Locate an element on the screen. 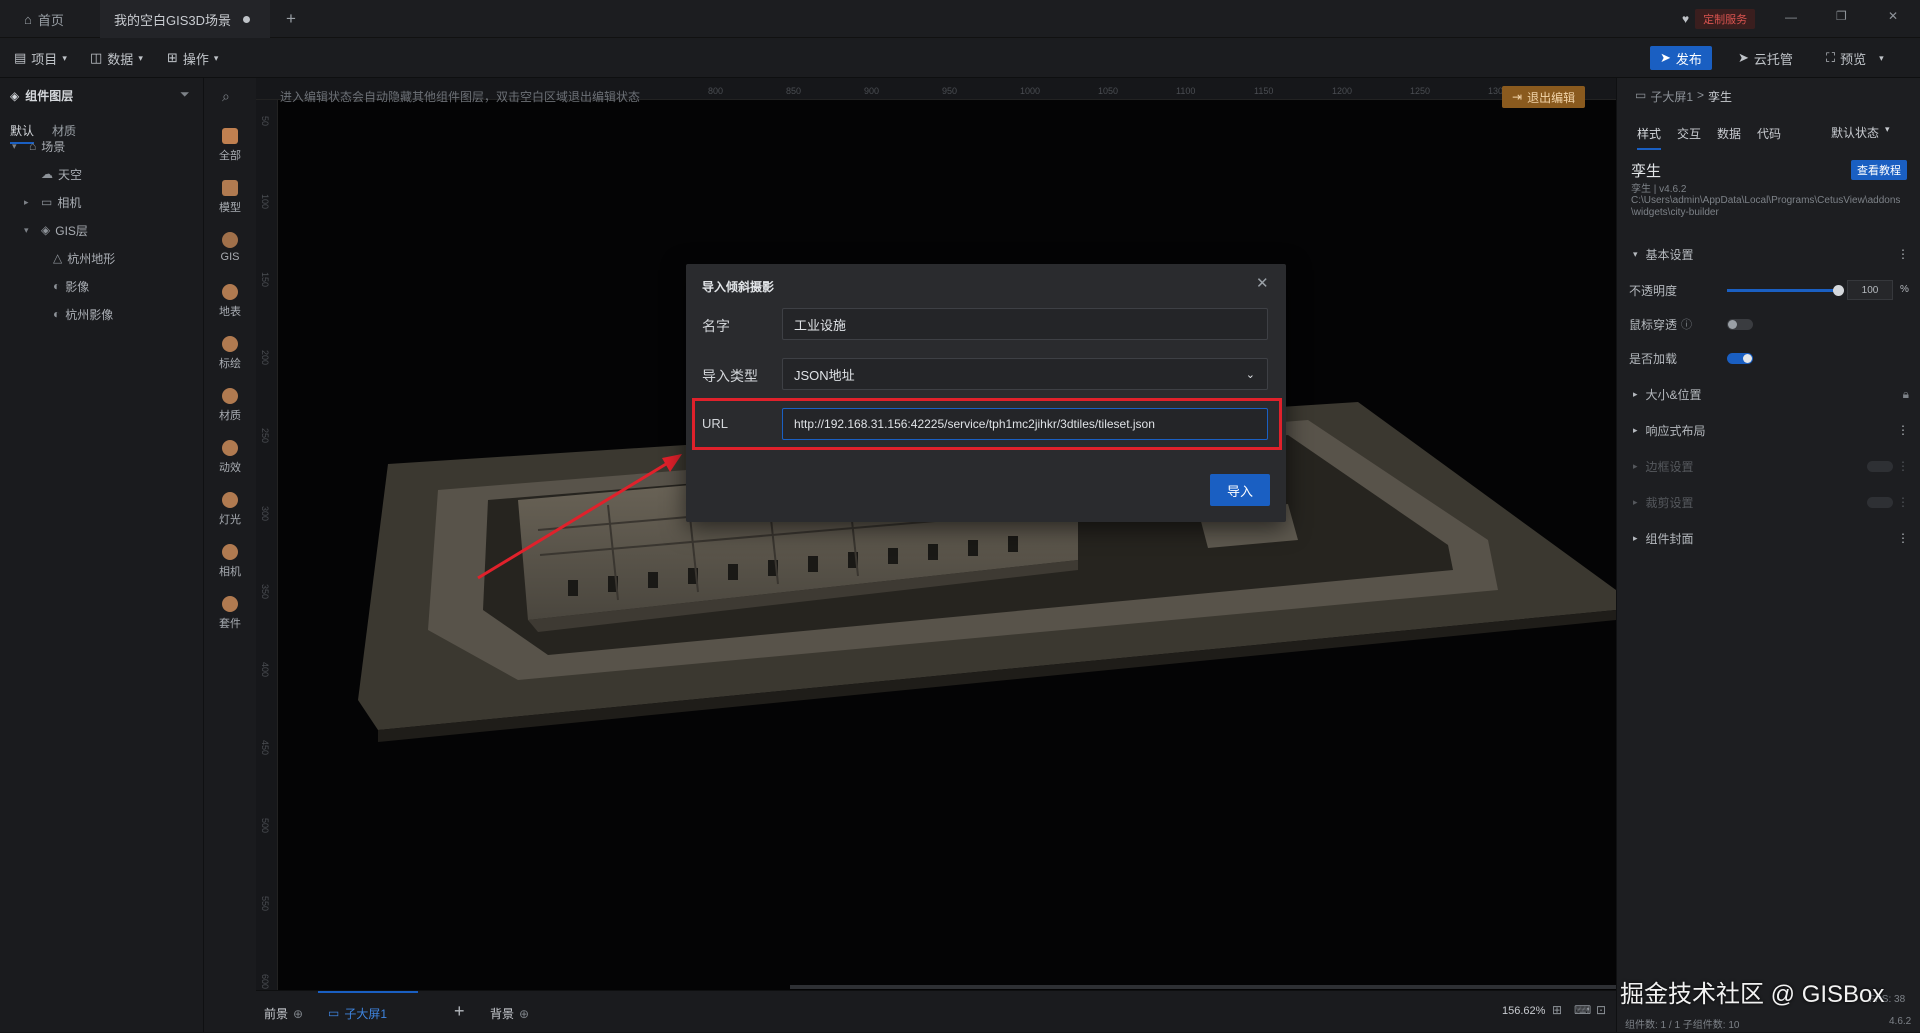  keyboard-icon: ⌨ is located at coordinates (1582, 1010).